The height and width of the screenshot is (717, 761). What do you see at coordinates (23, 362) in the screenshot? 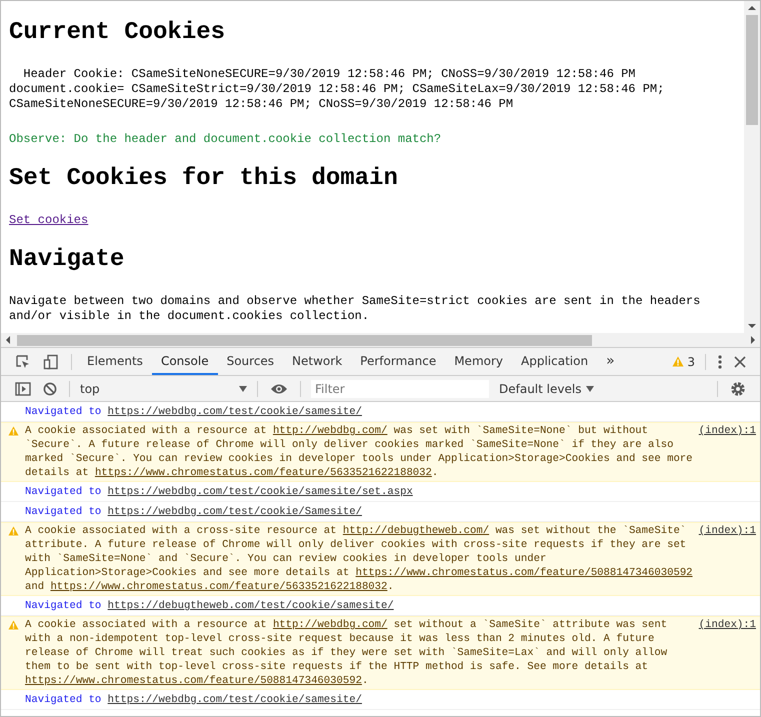
I see `inspect-icon` at bounding box center [23, 362].